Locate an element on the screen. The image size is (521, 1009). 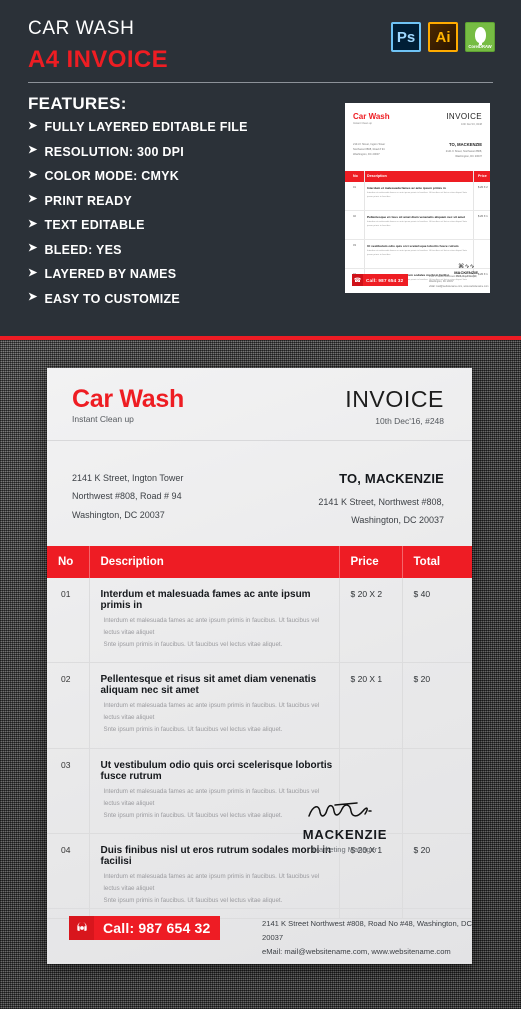
thumbnail-row-no: 03 is located at coordinates (354, 245).